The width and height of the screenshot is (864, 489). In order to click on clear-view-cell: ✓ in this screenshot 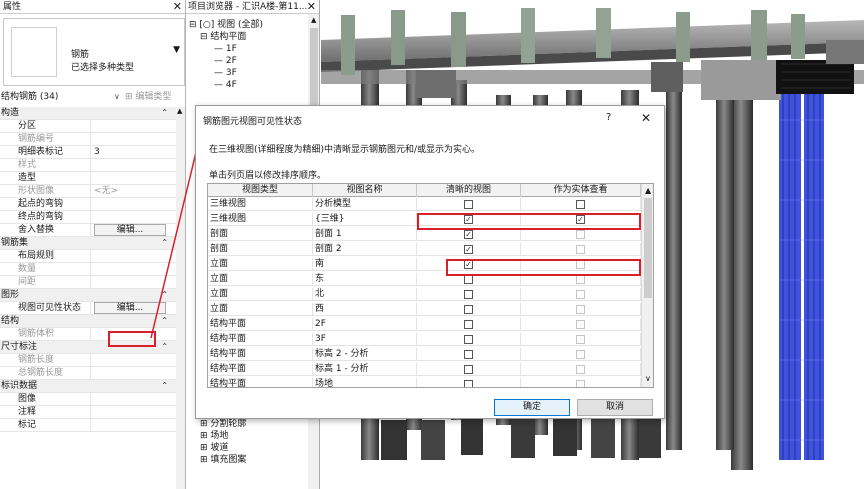, I will do `click(469, 249)`.